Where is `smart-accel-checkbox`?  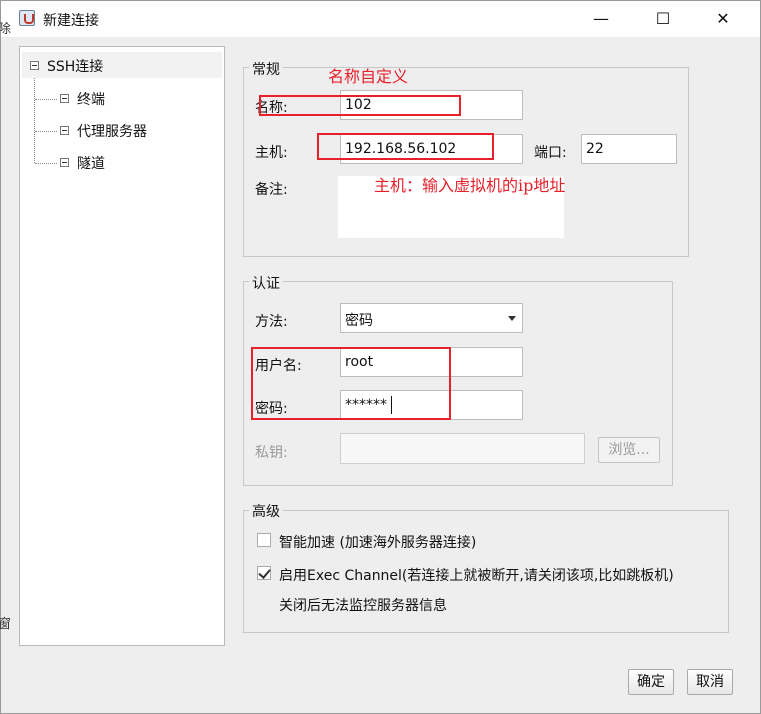
smart-accel-checkbox is located at coordinates (264, 540).